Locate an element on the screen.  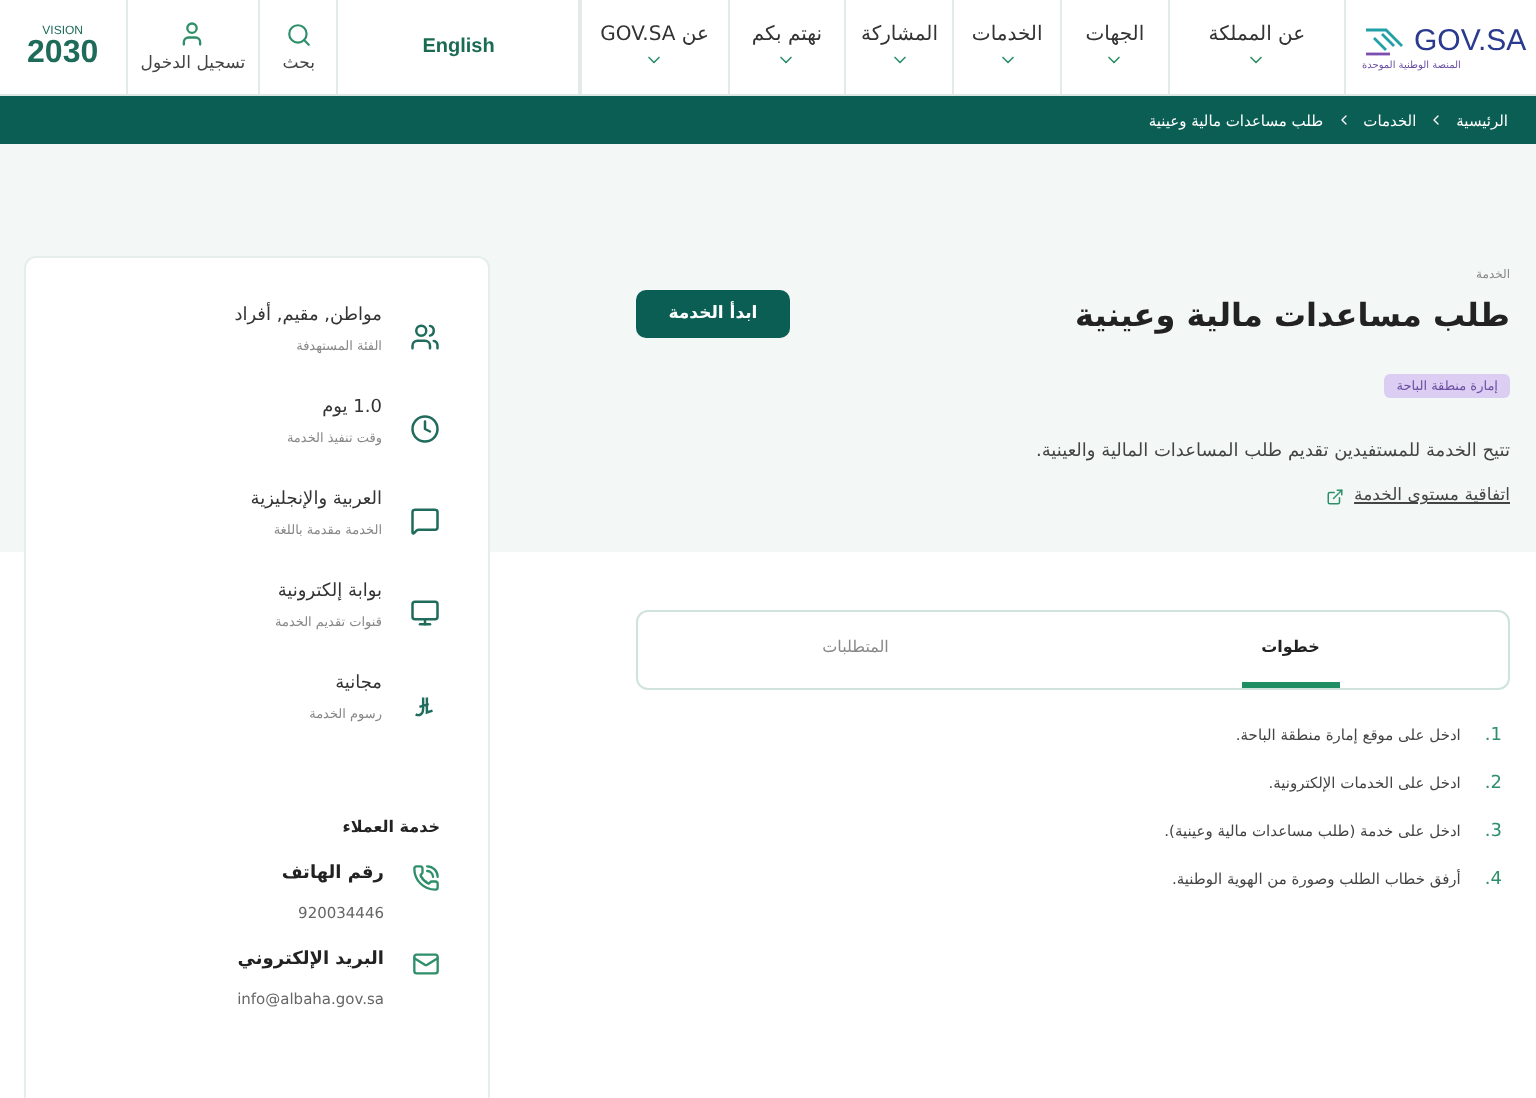
clock-icon is located at coordinates (425, 429).